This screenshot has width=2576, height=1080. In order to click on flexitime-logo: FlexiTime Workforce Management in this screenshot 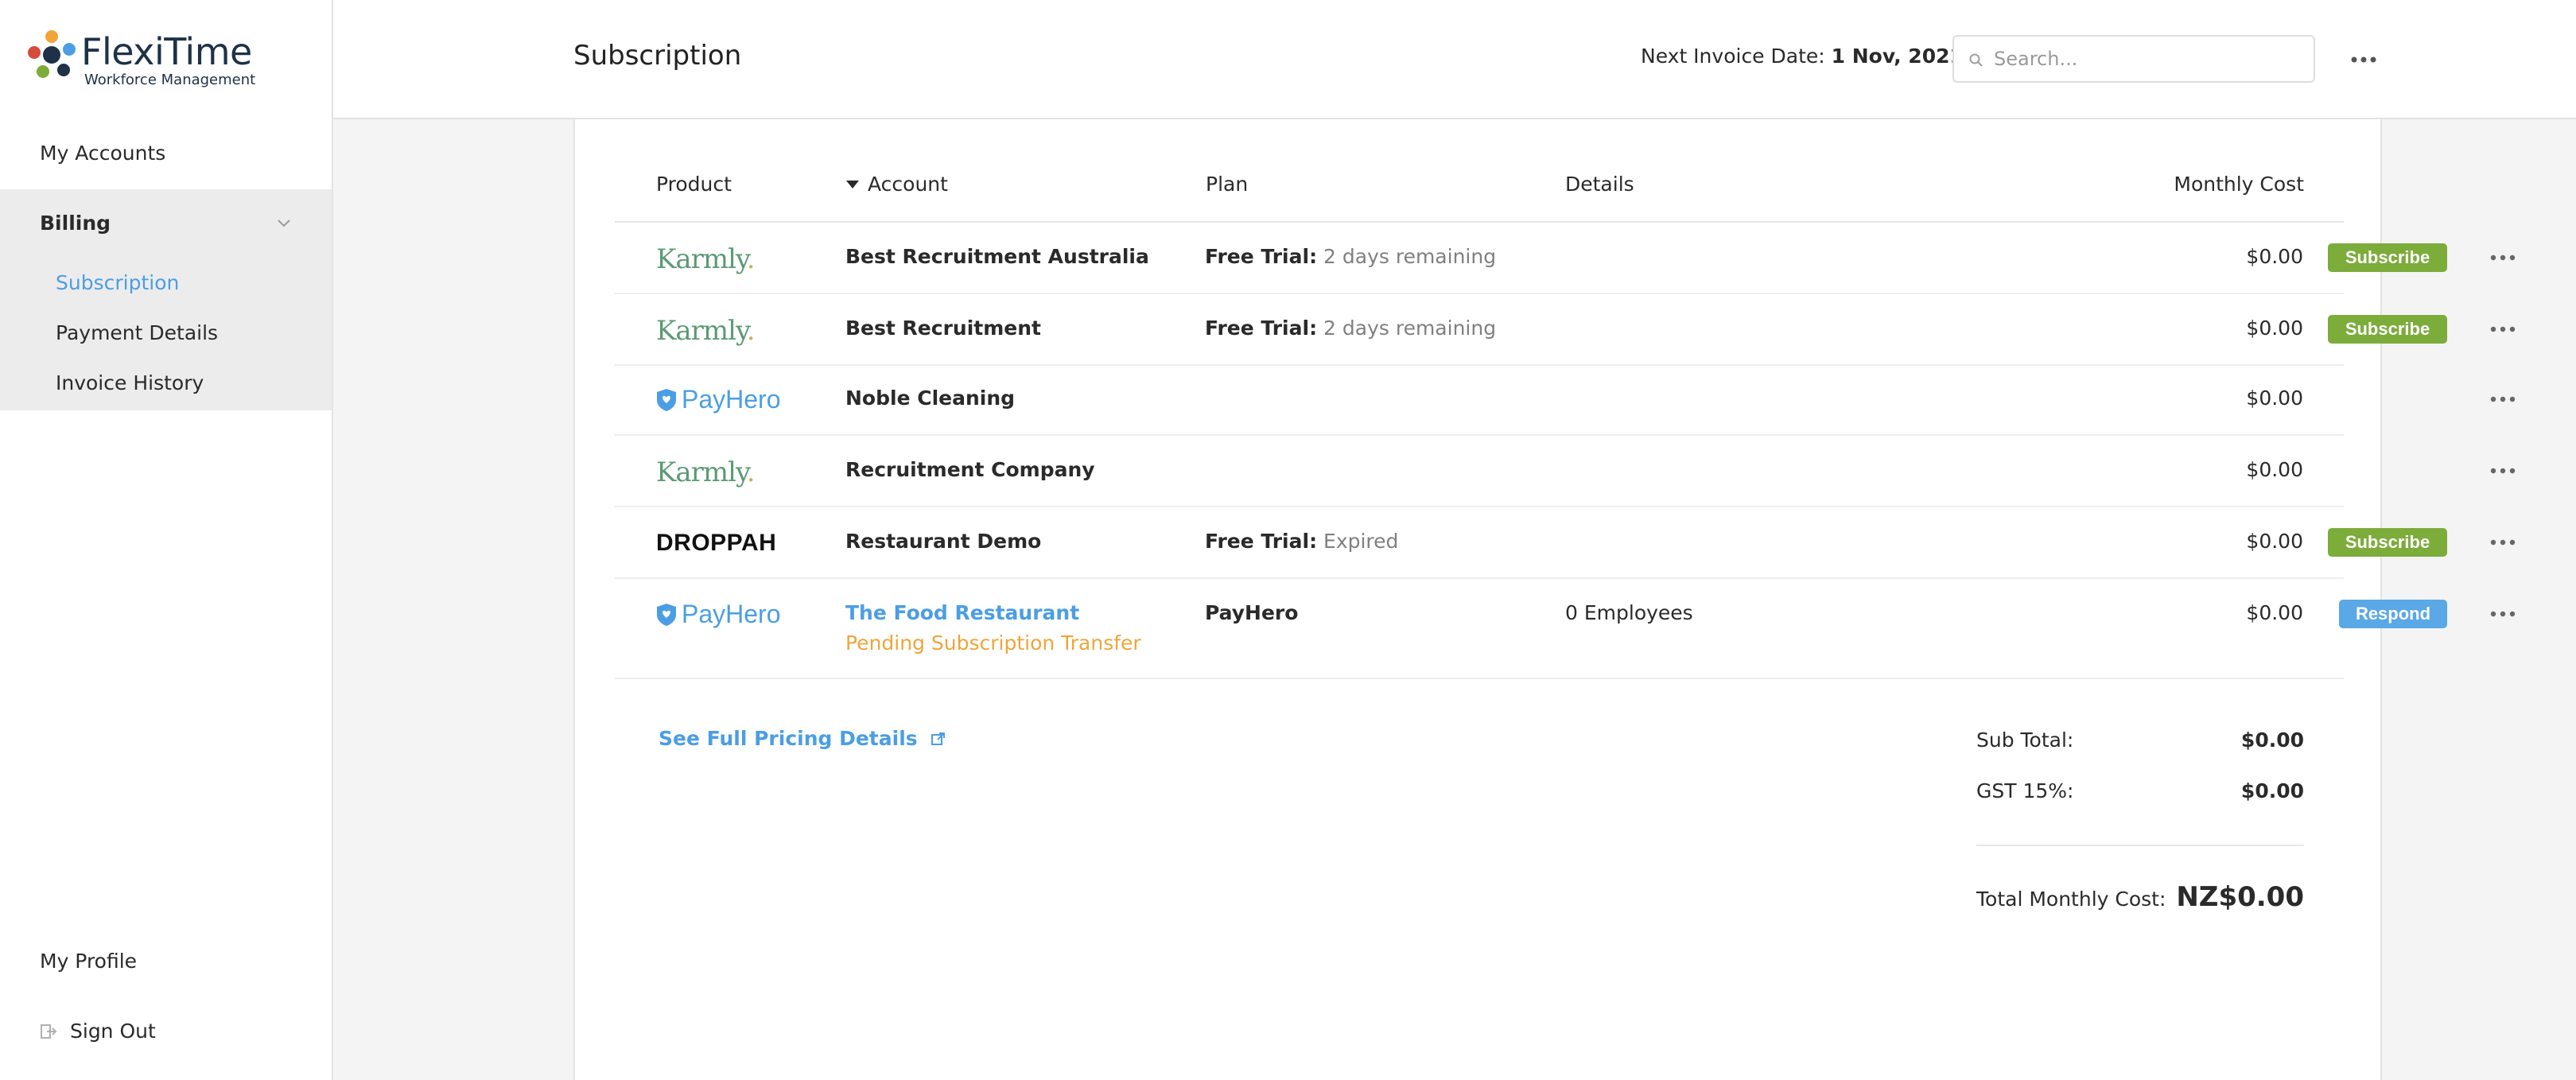, I will do `click(144, 60)`.